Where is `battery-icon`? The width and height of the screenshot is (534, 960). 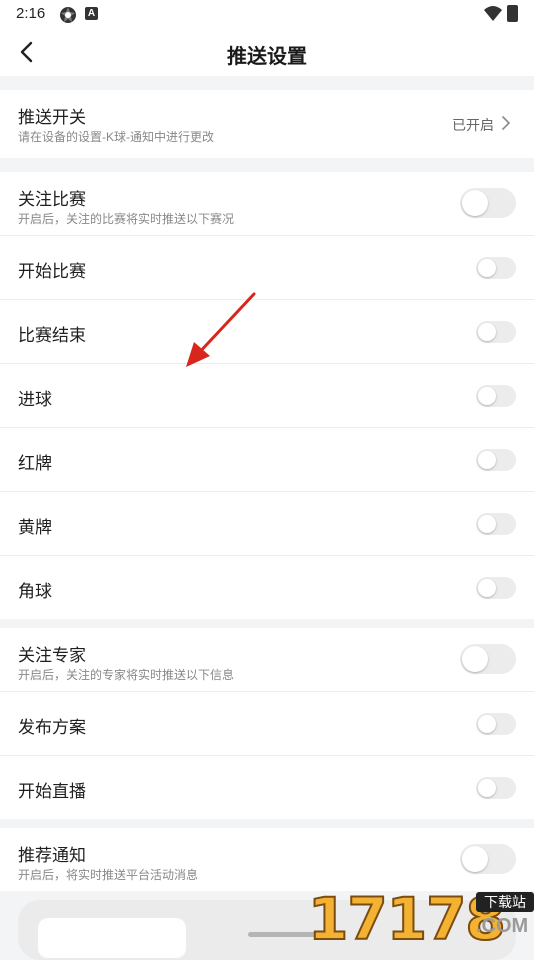
battery-icon is located at coordinates (512, 13).